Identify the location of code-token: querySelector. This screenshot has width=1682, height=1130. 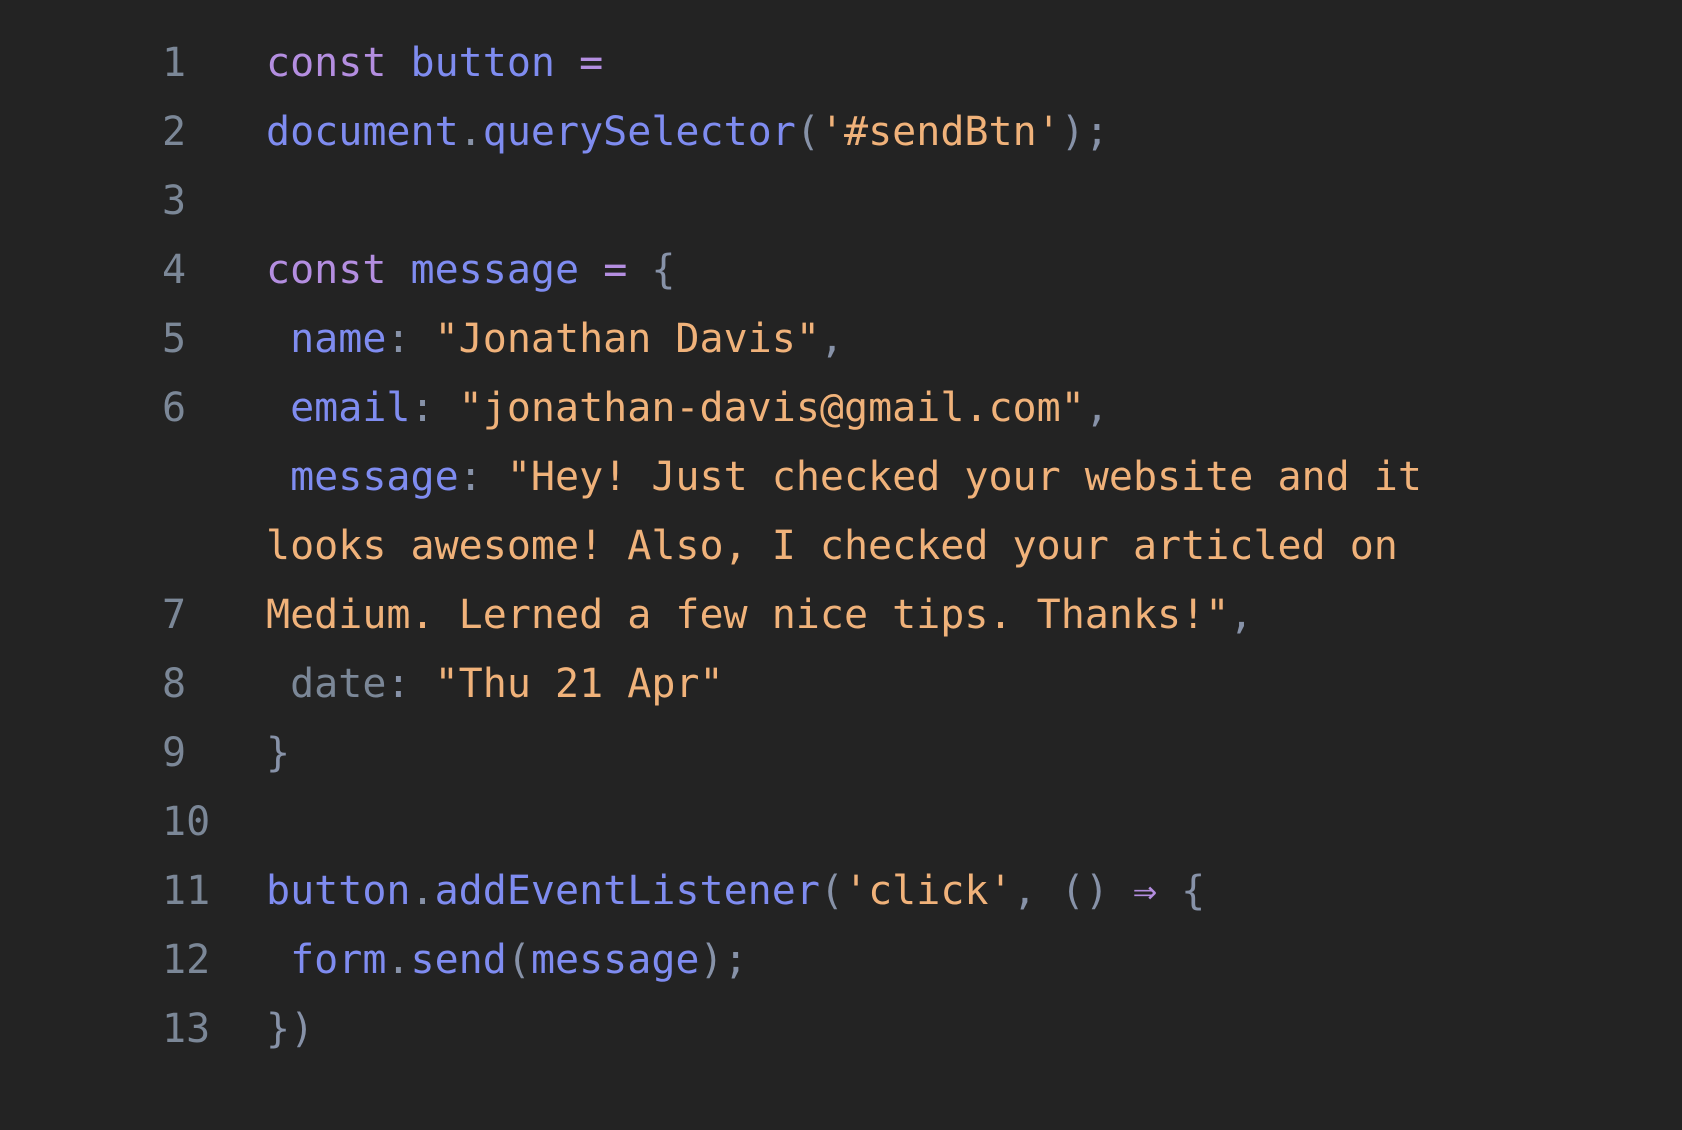
(639, 132).